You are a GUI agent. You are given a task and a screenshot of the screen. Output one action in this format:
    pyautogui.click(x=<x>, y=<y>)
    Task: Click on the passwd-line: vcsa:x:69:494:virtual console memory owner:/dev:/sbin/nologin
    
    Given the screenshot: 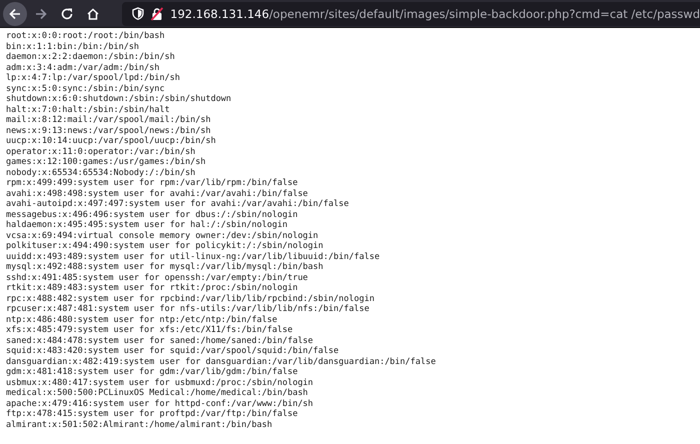 What is the action you would take?
    pyautogui.click(x=162, y=235)
    